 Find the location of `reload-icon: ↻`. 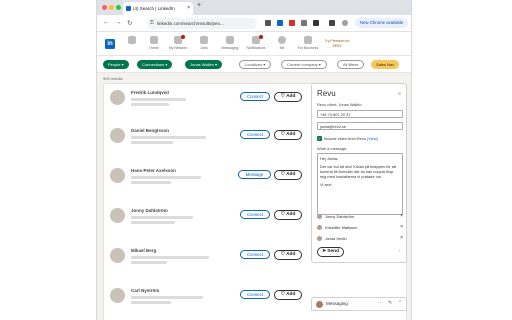

reload-icon: ↻ is located at coordinates (129, 23).